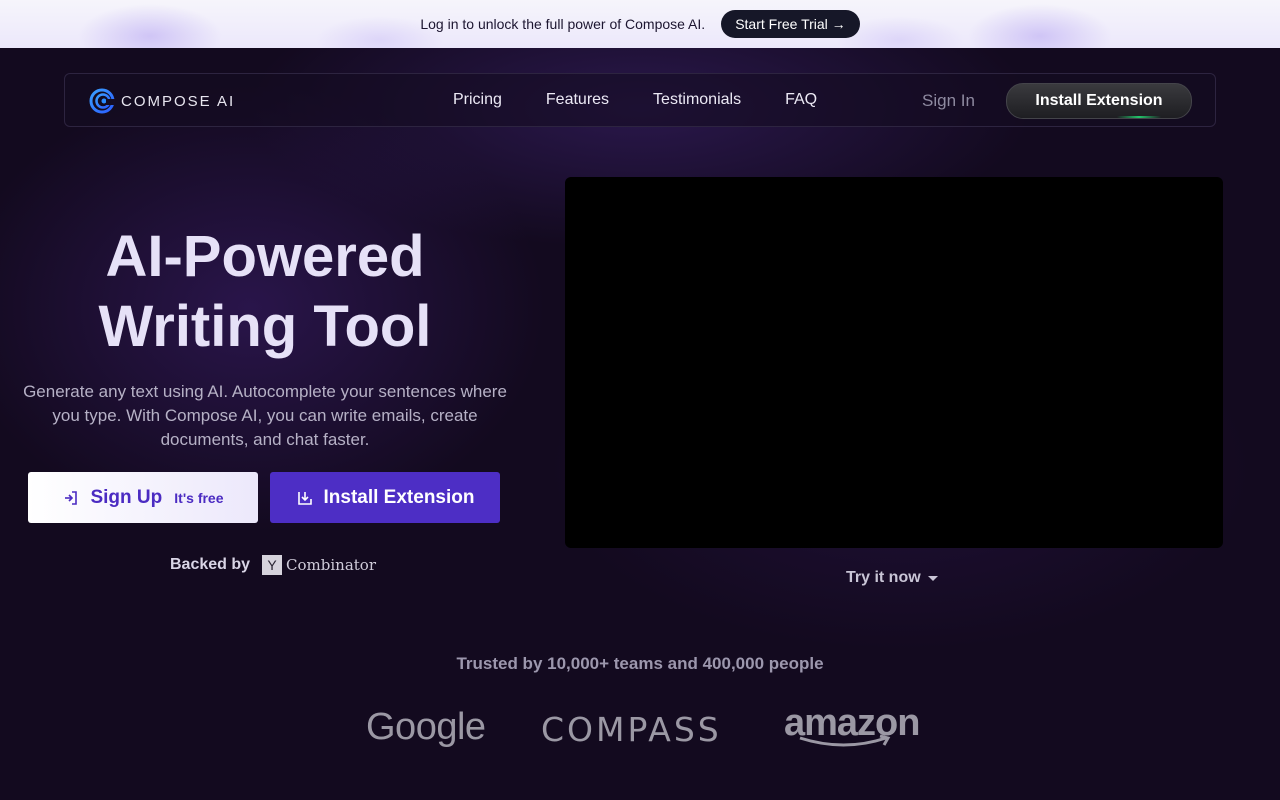 The image size is (1280, 800). I want to click on login-icon, so click(71, 497).